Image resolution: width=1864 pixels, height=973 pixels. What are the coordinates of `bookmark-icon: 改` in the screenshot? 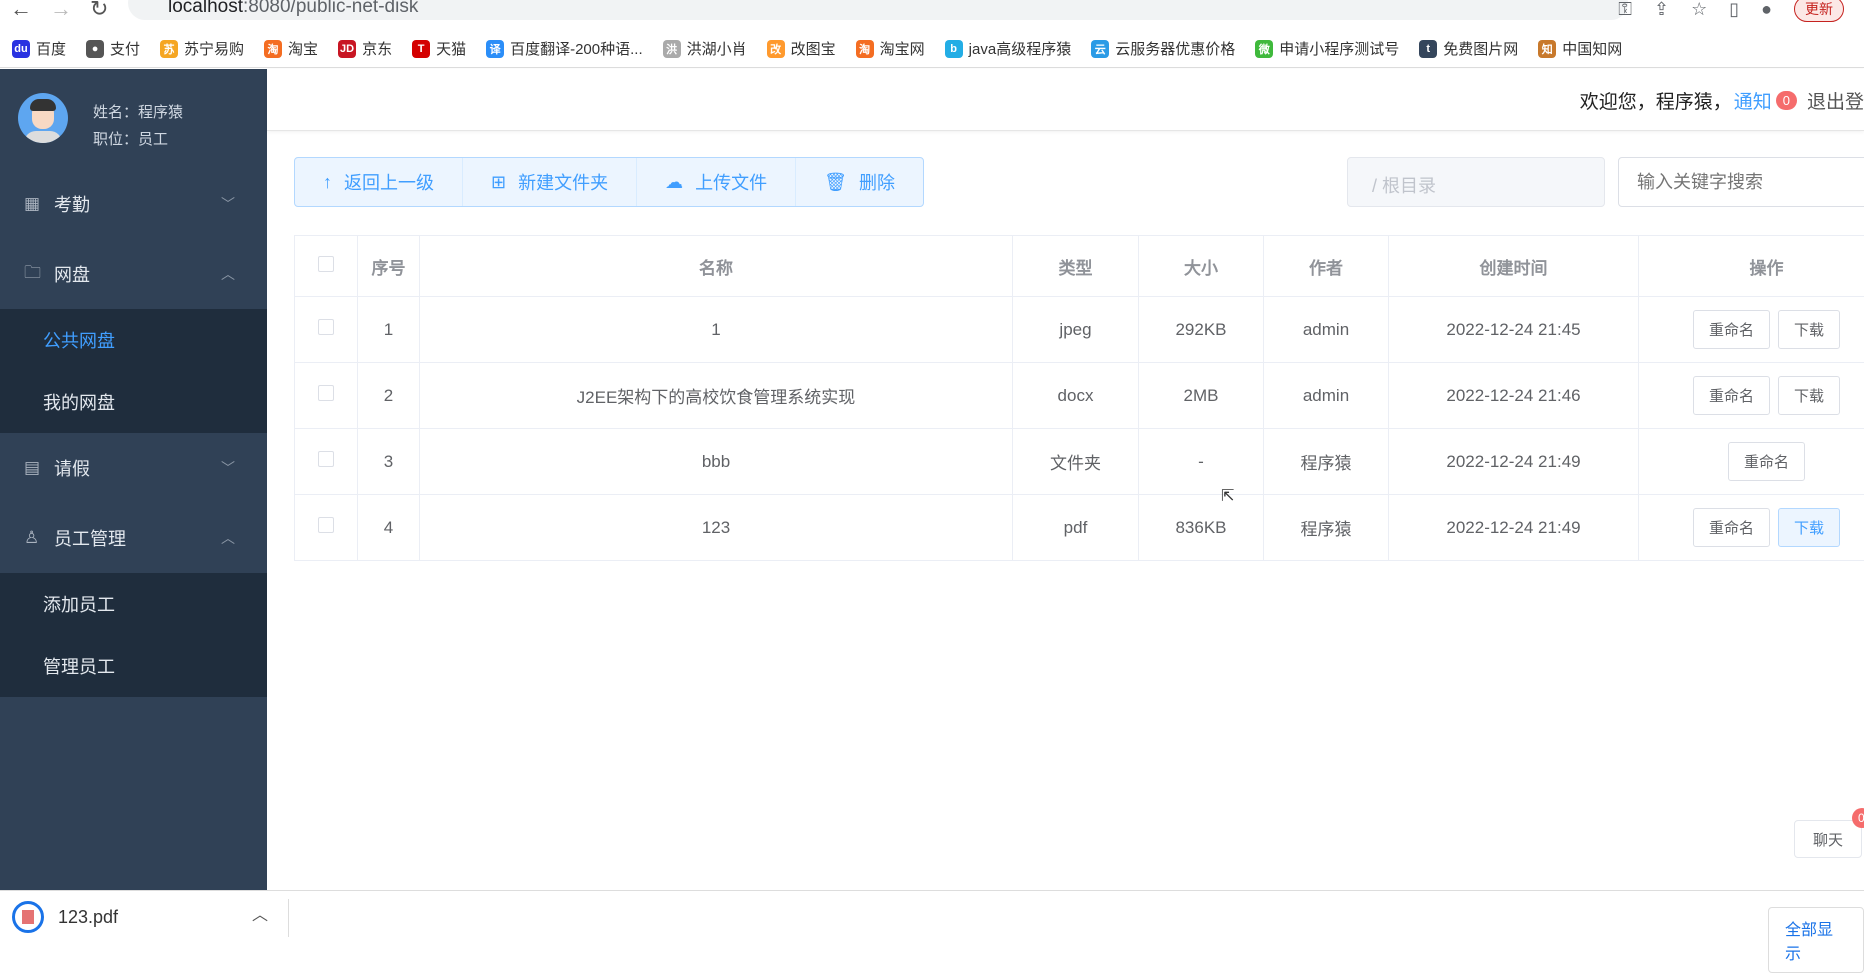 It's located at (776, 49).